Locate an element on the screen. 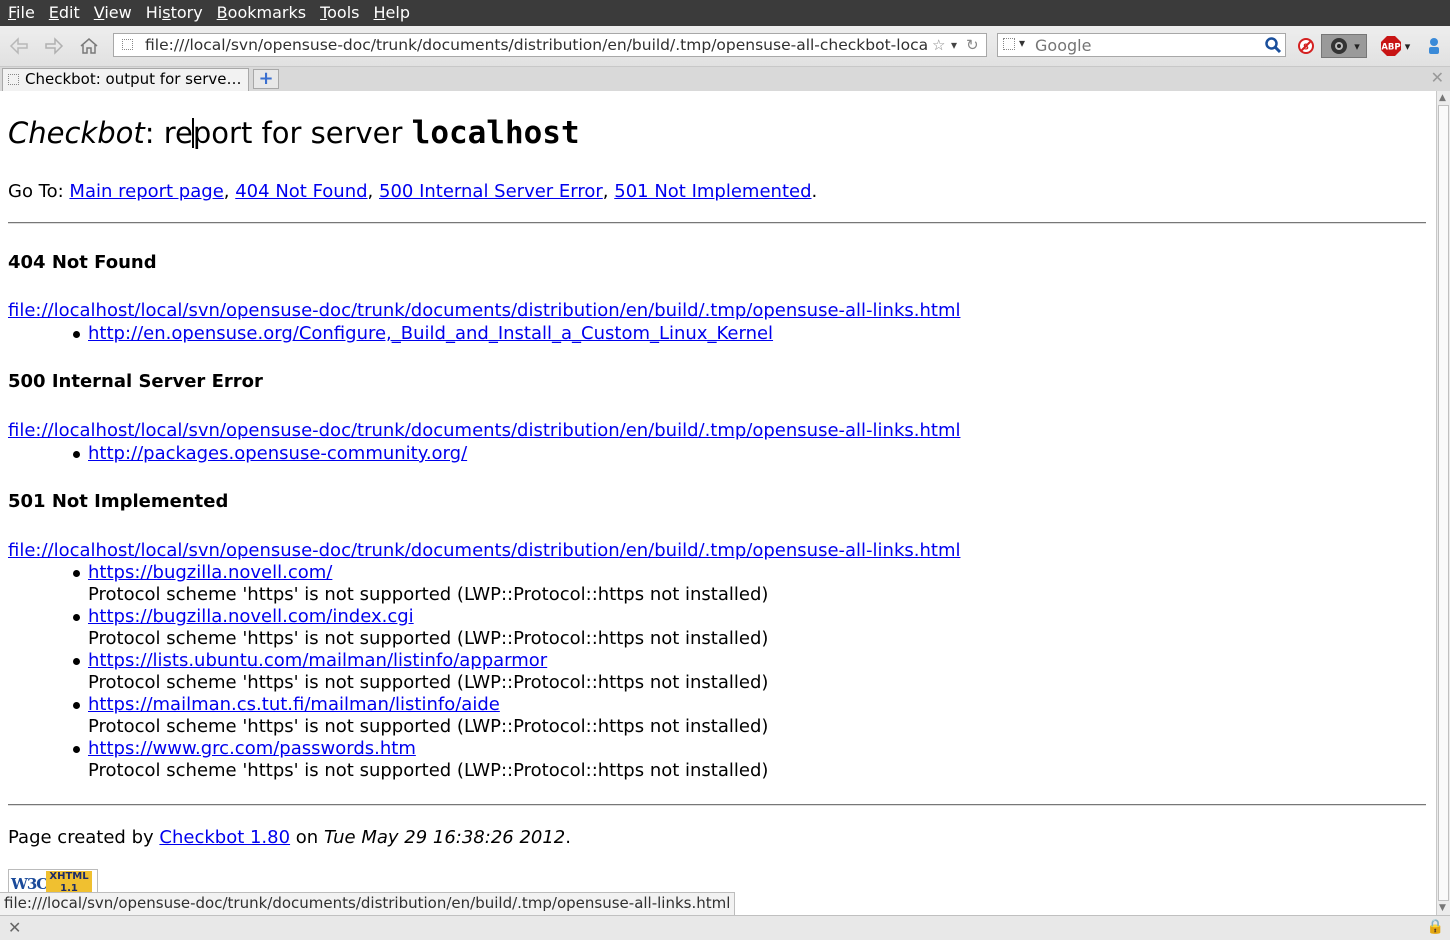 The height and width of the screenshot is (940, 1450). goto-label: Go To: is located at coordinates (39, 191).